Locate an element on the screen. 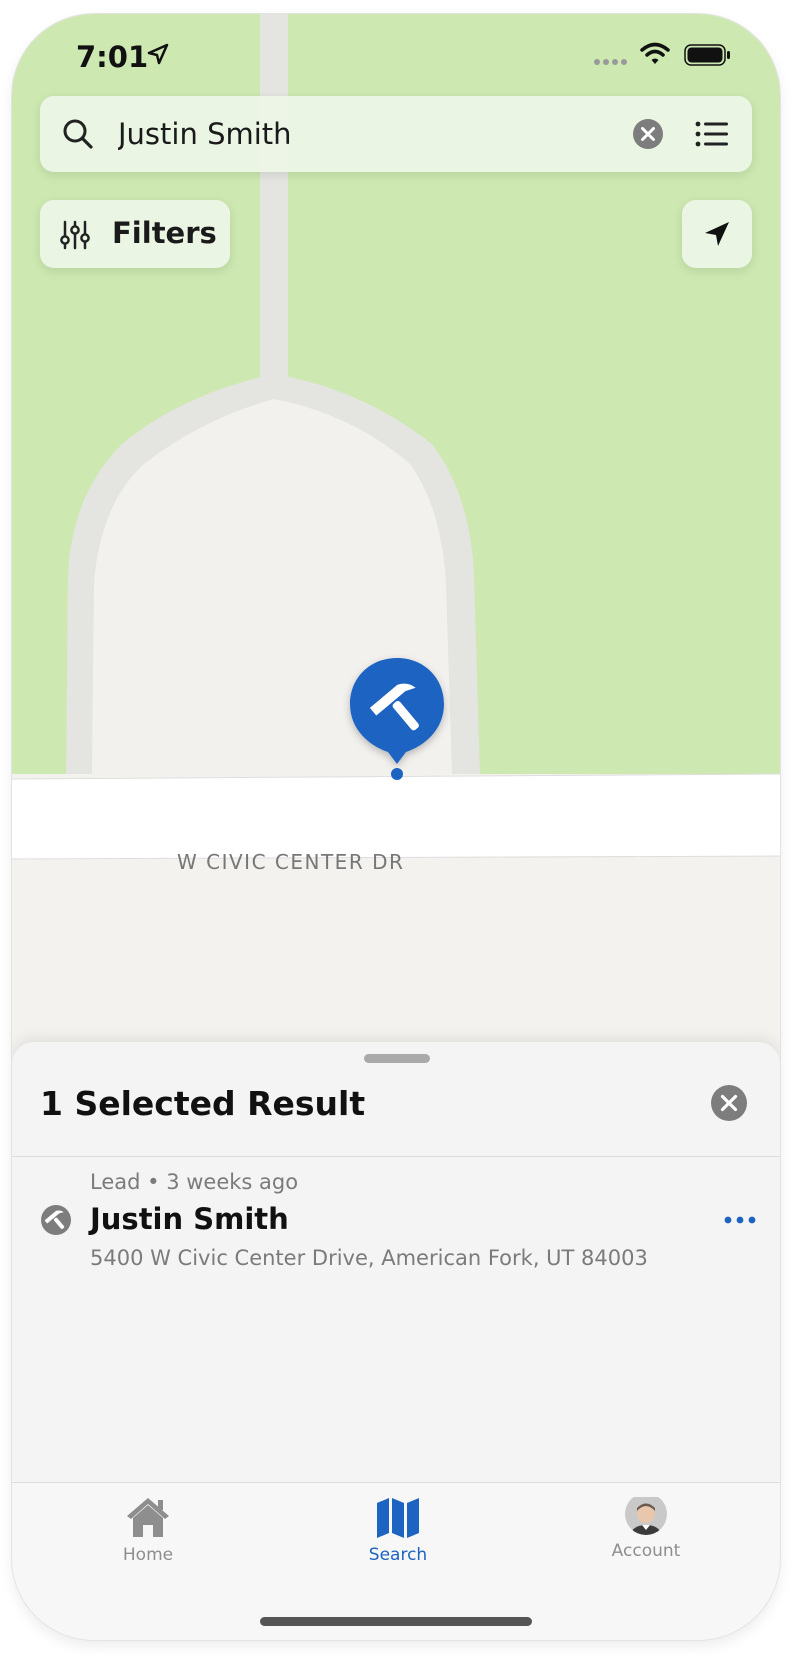 The height and width of the screenshot is (1656, 800). tab-bar: Home Search Account is located at coordinates (396, 1561).